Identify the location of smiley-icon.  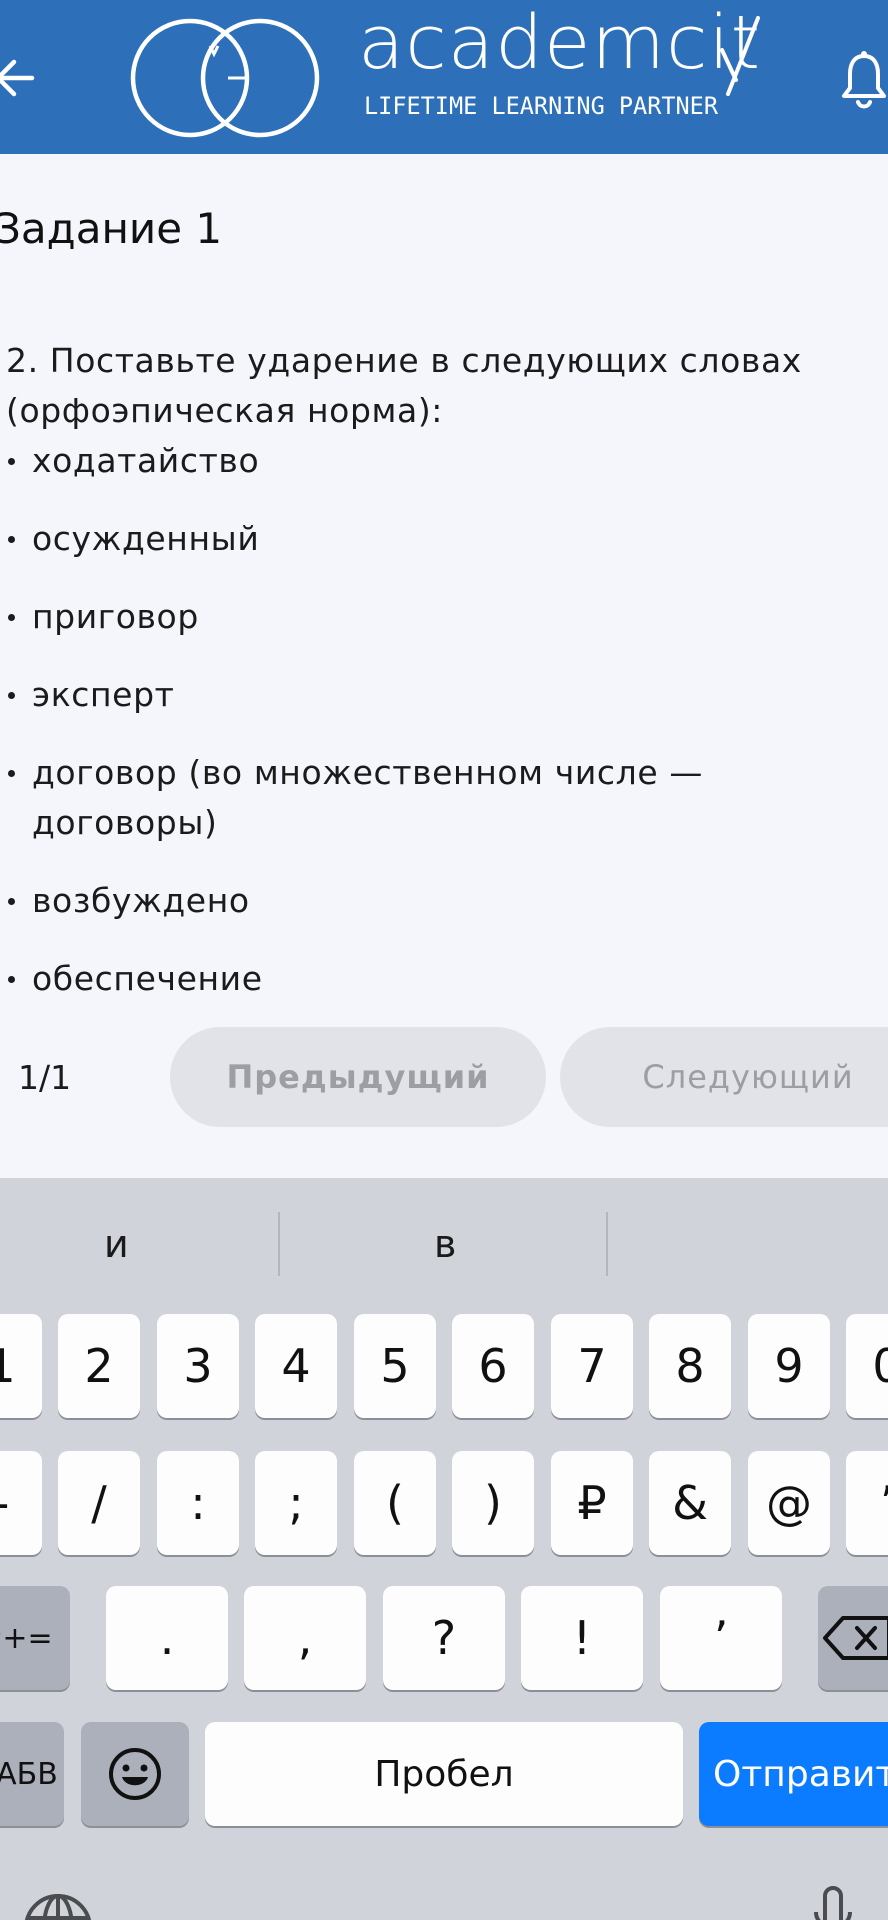
(135, 1774).